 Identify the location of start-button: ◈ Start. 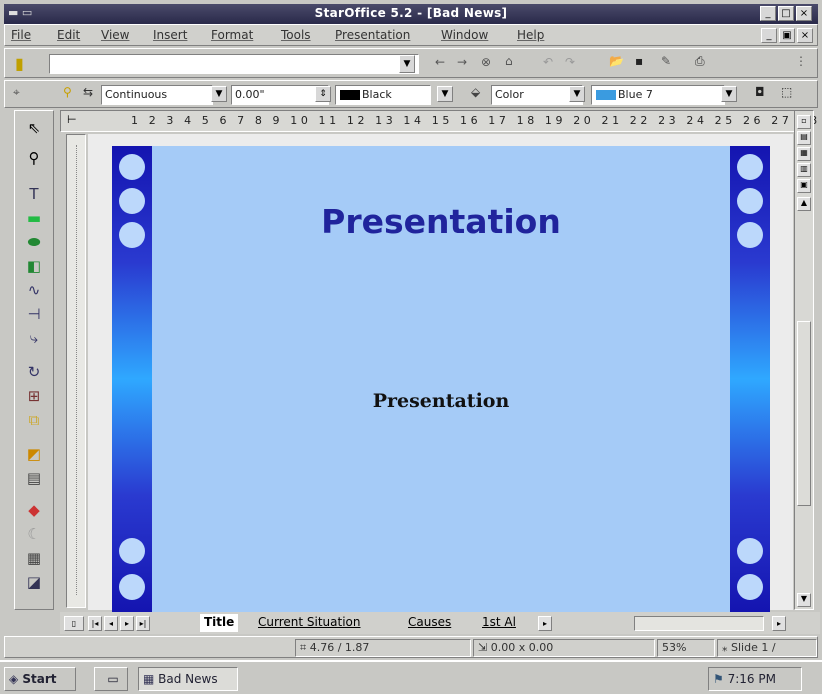
(40, 679).